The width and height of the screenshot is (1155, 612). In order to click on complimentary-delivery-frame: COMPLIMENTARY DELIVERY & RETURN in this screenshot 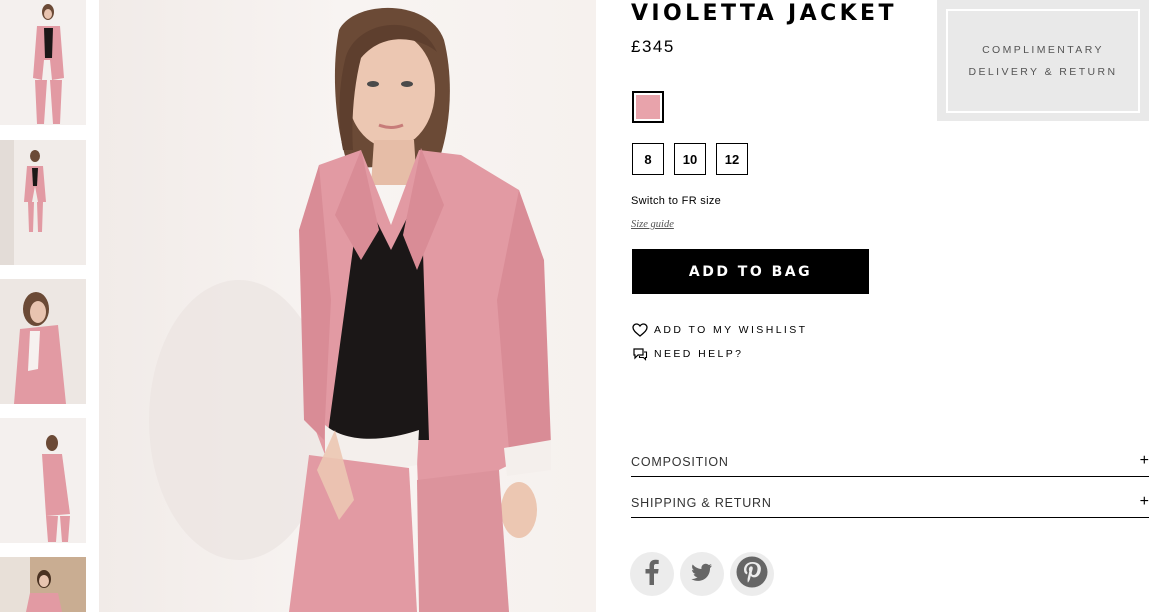, I will do `click(1043, 61)`.